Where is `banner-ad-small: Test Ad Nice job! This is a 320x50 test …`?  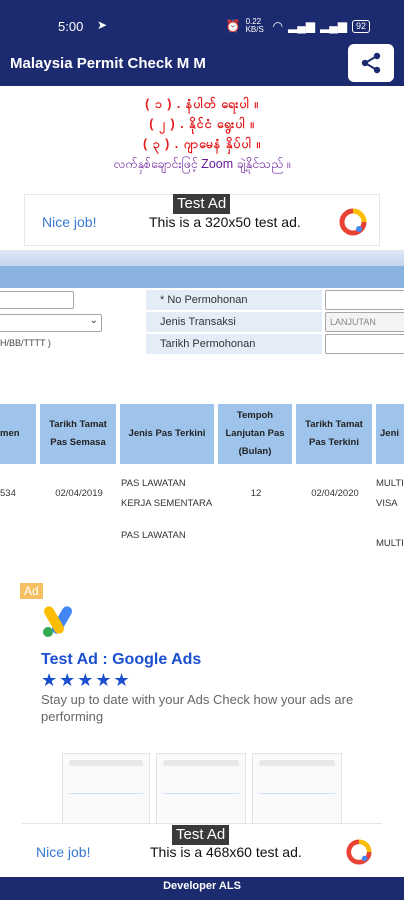 banner-ad-small: Test Ad Nice job! This is a 320x50 test … is located at coordinates (202, 220).